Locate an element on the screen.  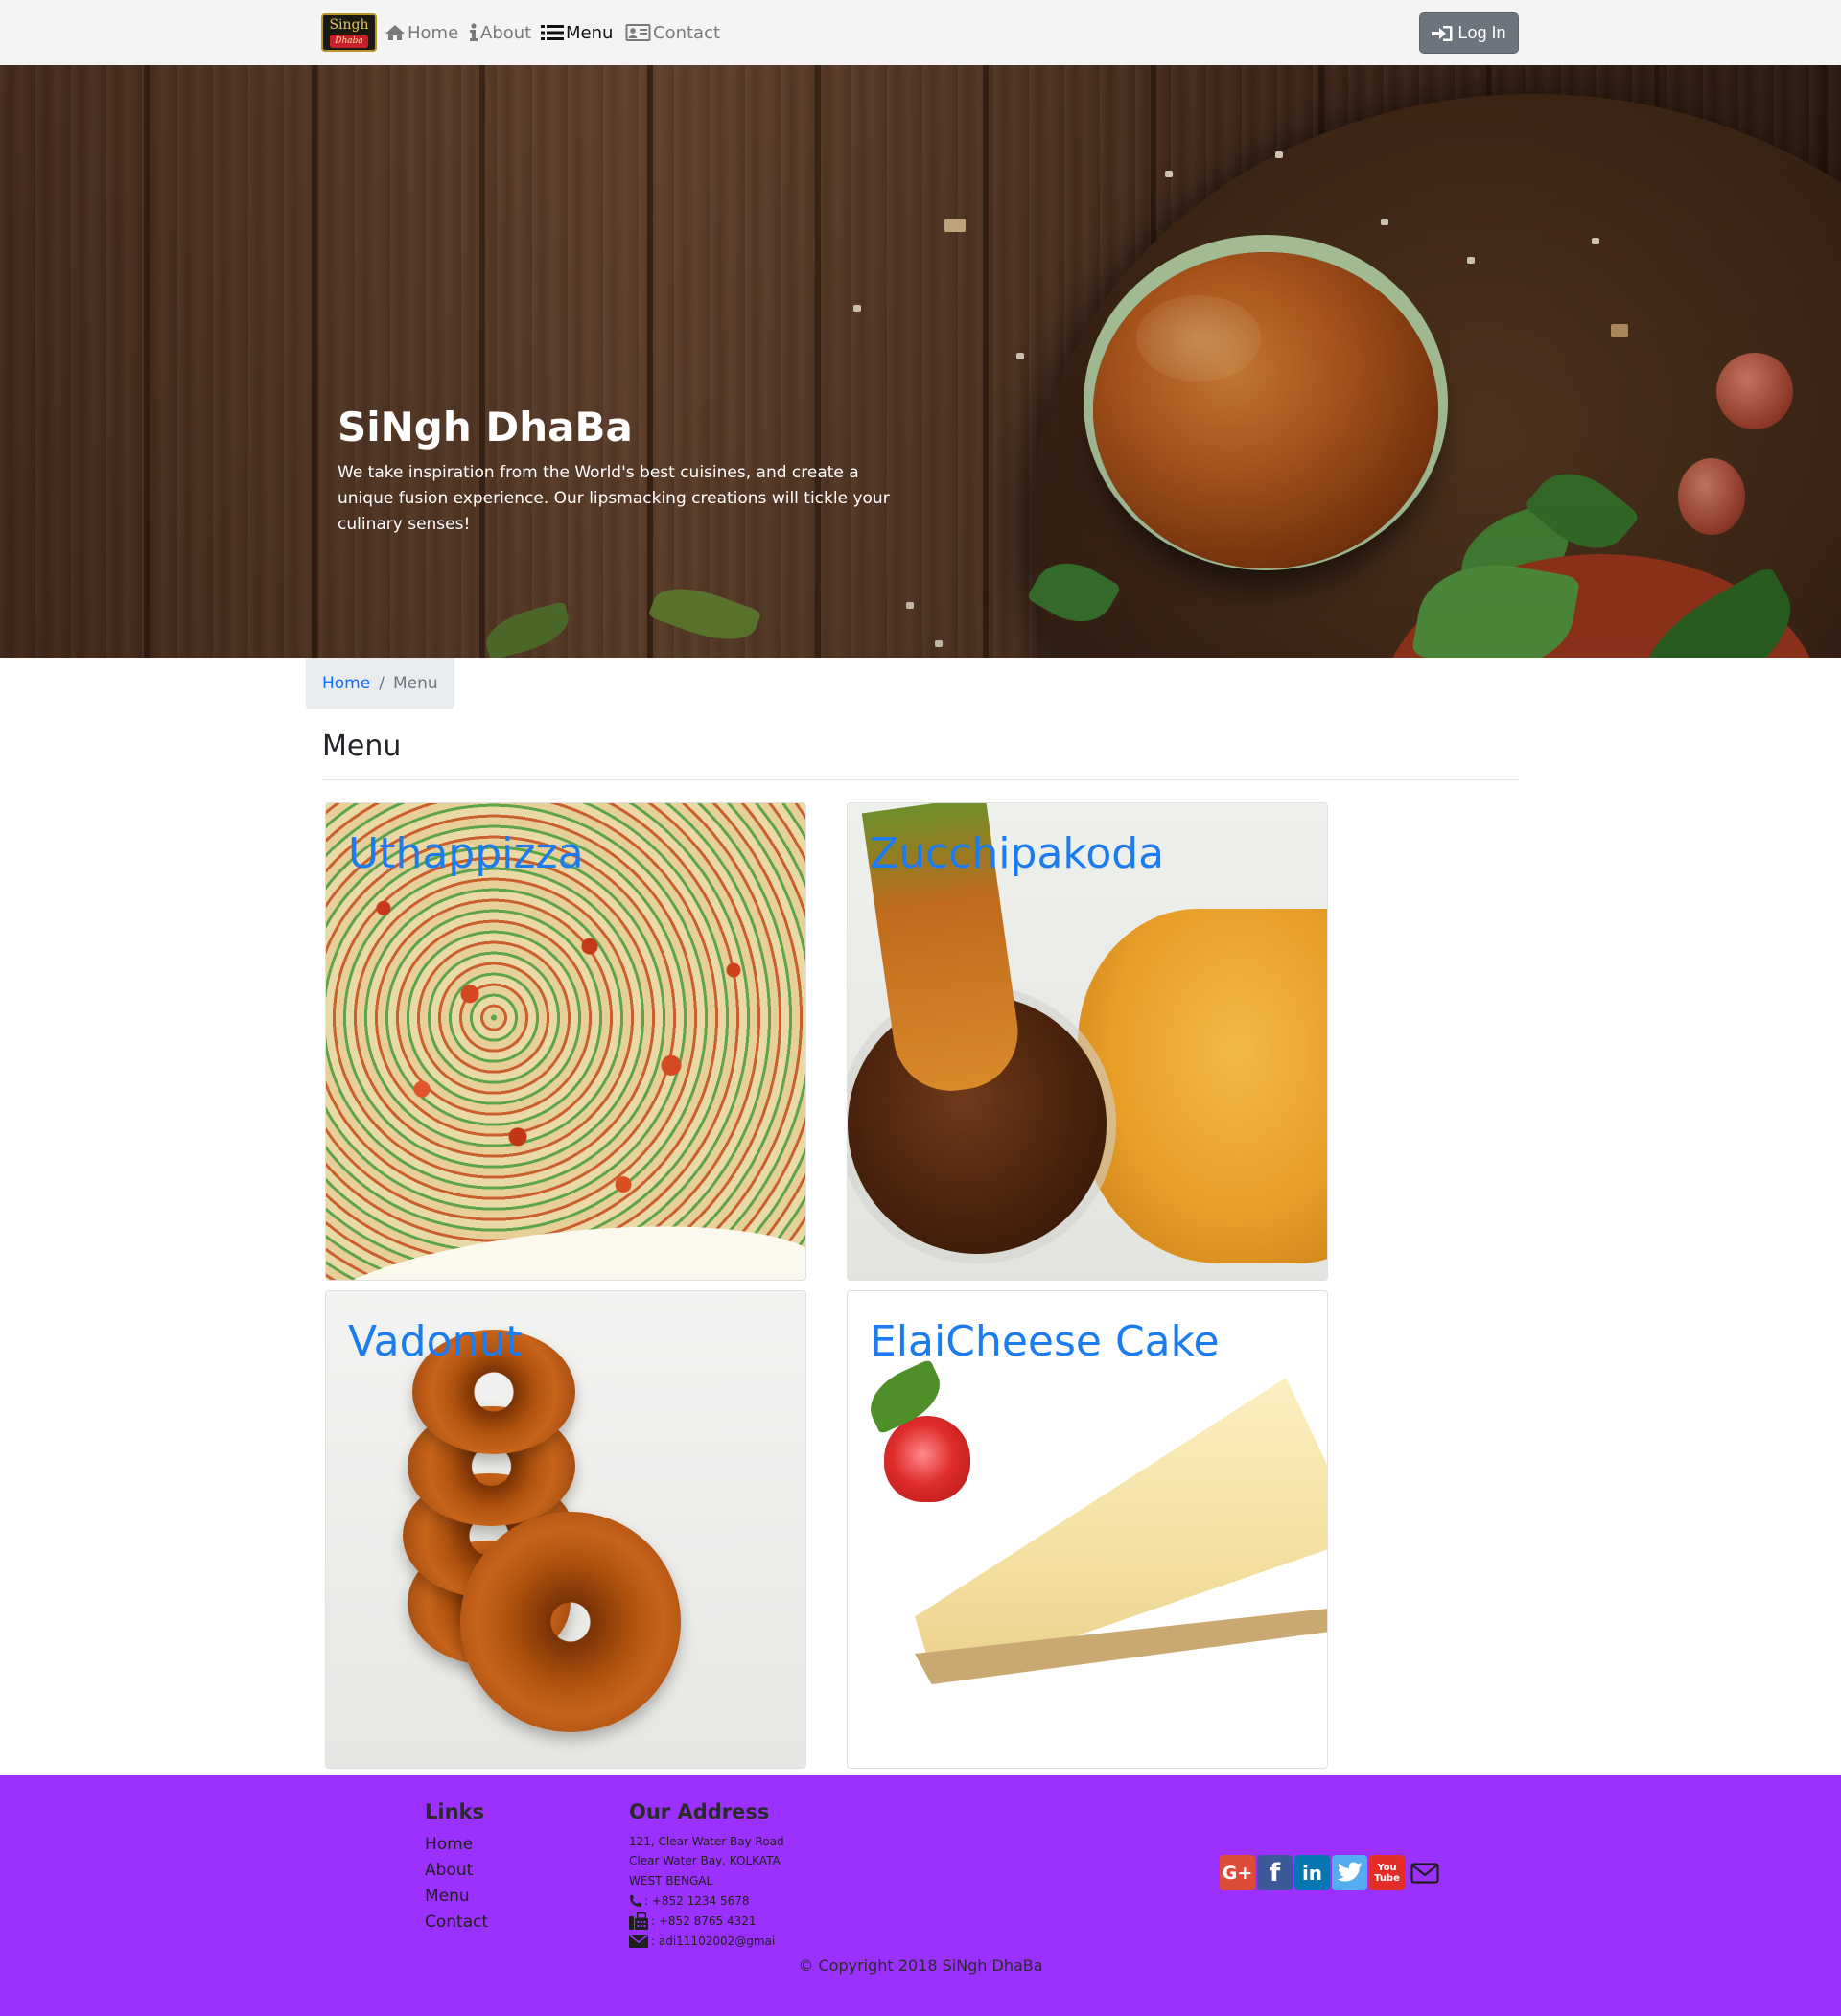
mail-icon is located at coordinates (1424, 1872).